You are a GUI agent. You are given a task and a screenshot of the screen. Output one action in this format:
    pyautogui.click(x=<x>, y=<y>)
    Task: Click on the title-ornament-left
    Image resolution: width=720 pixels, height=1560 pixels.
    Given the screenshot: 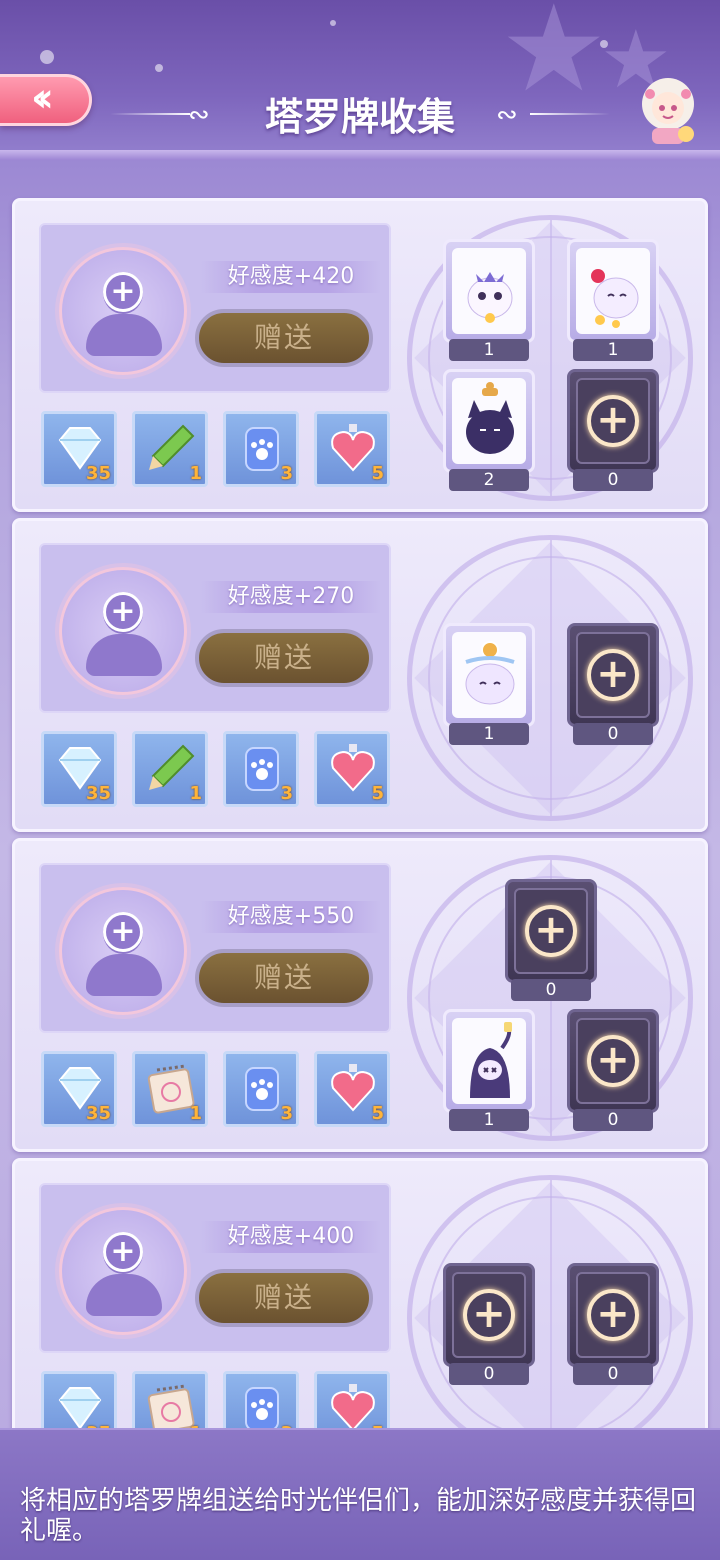 What is the action you would take?
    pyautogui.click(x=150, y=114)
    